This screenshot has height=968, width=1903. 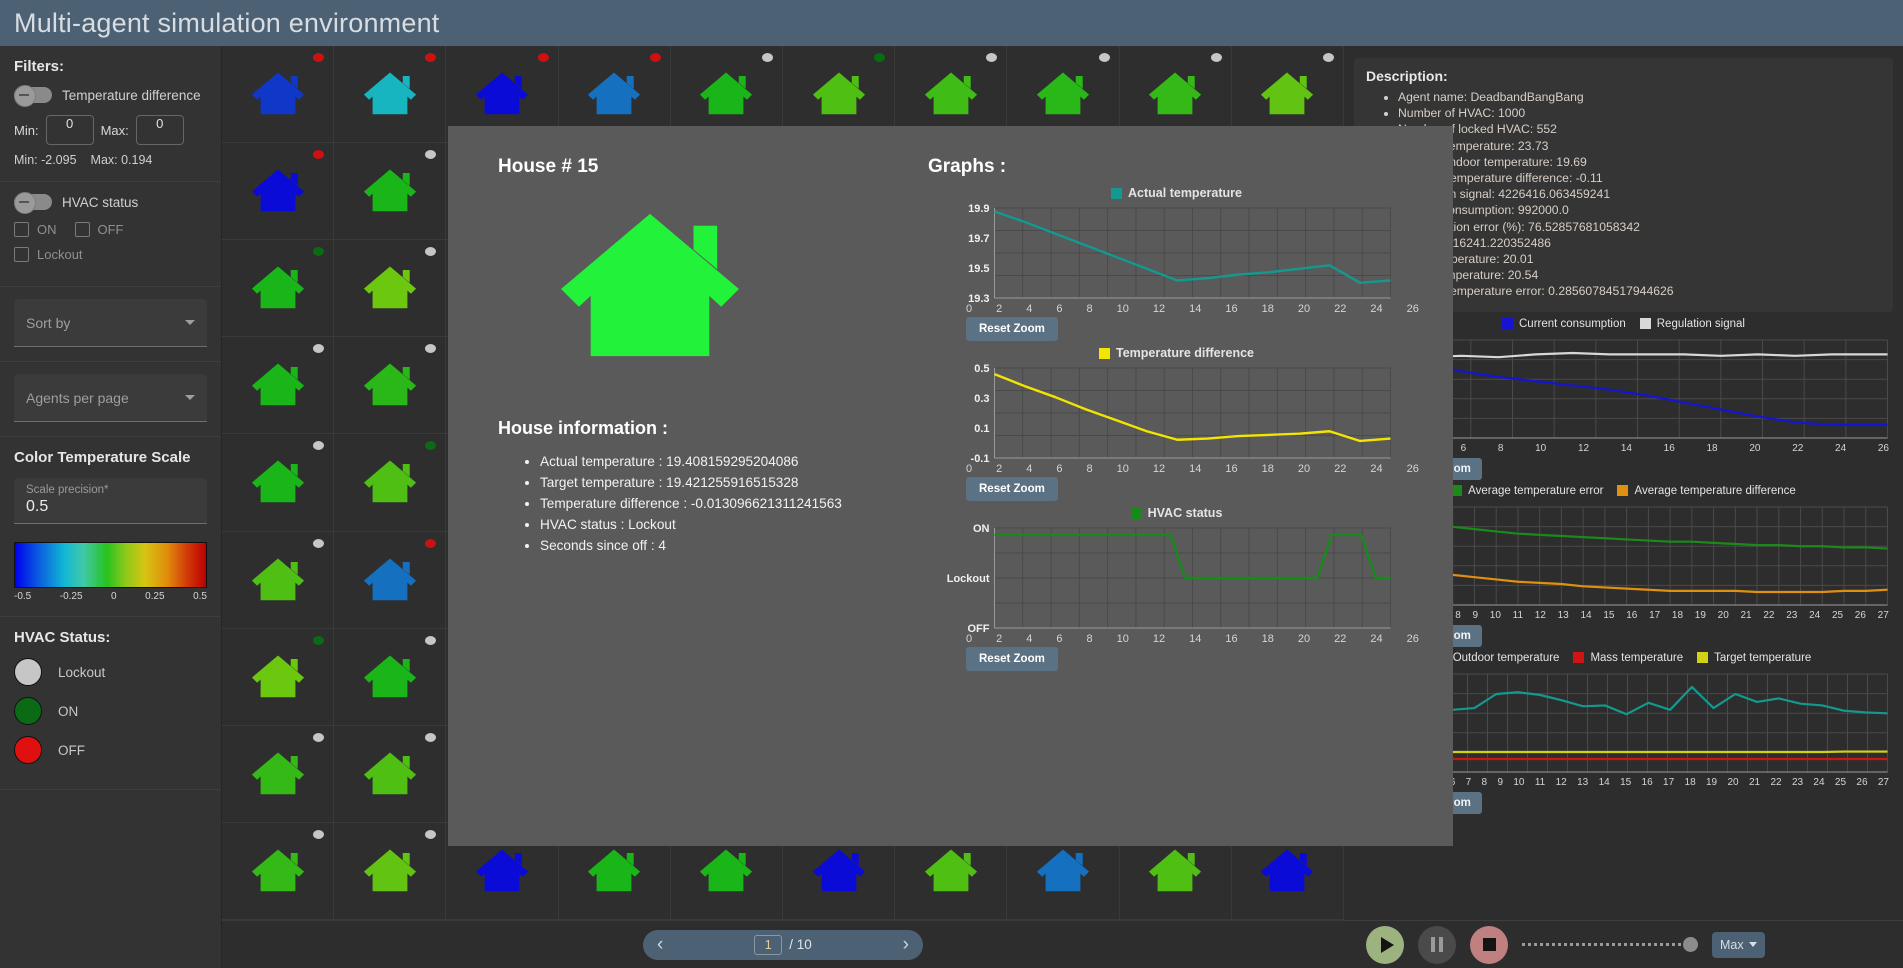 What do you see at coordinates (1437, 944) in the screenshot?
I see `pause-button` at bounding box center [1437, 944].